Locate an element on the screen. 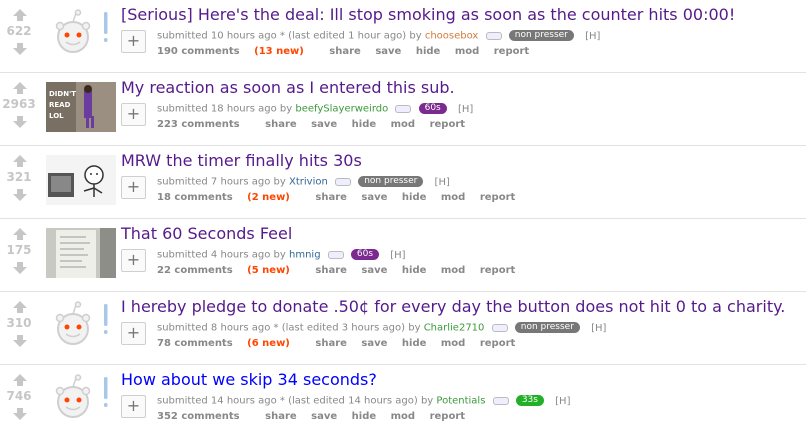 This screenshot has height=438, width=806. post-score: 746 is located at coordinates (19, 396).